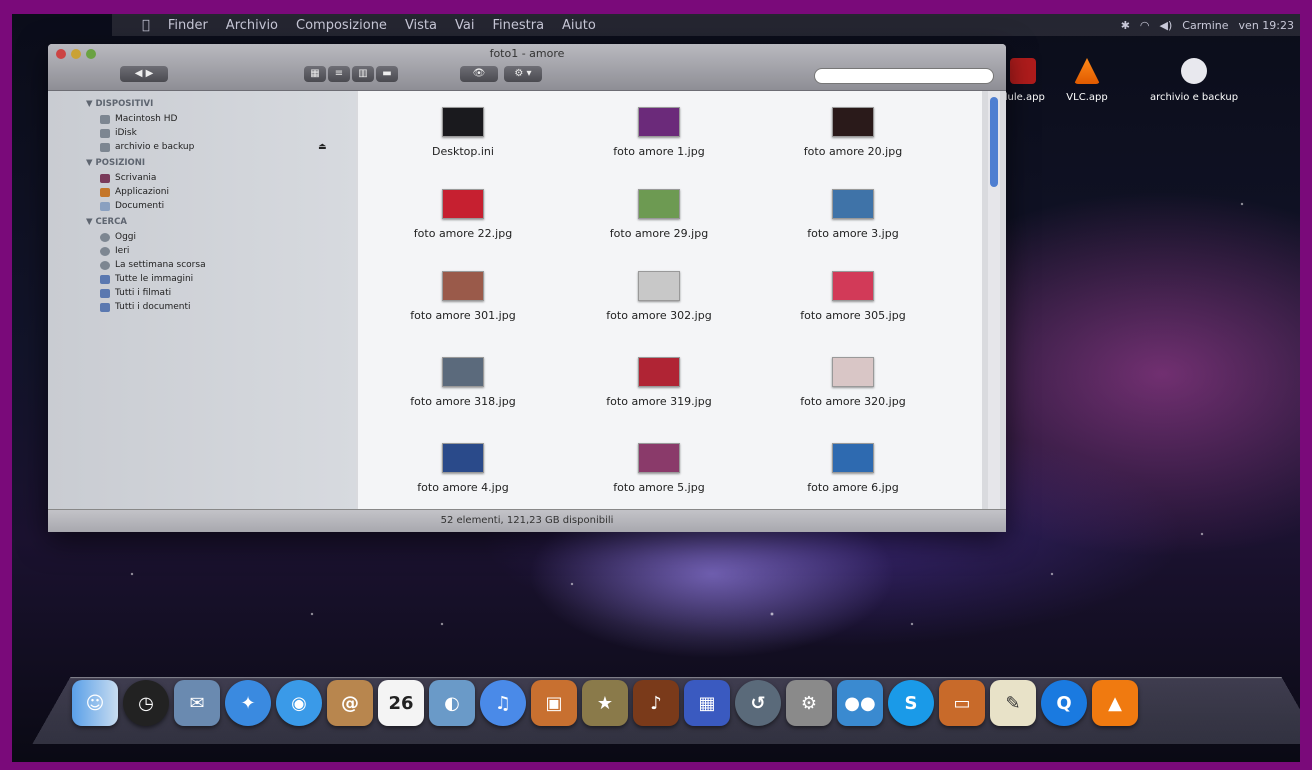  I want to click on scrollbar-thumb, so click(994, 142).